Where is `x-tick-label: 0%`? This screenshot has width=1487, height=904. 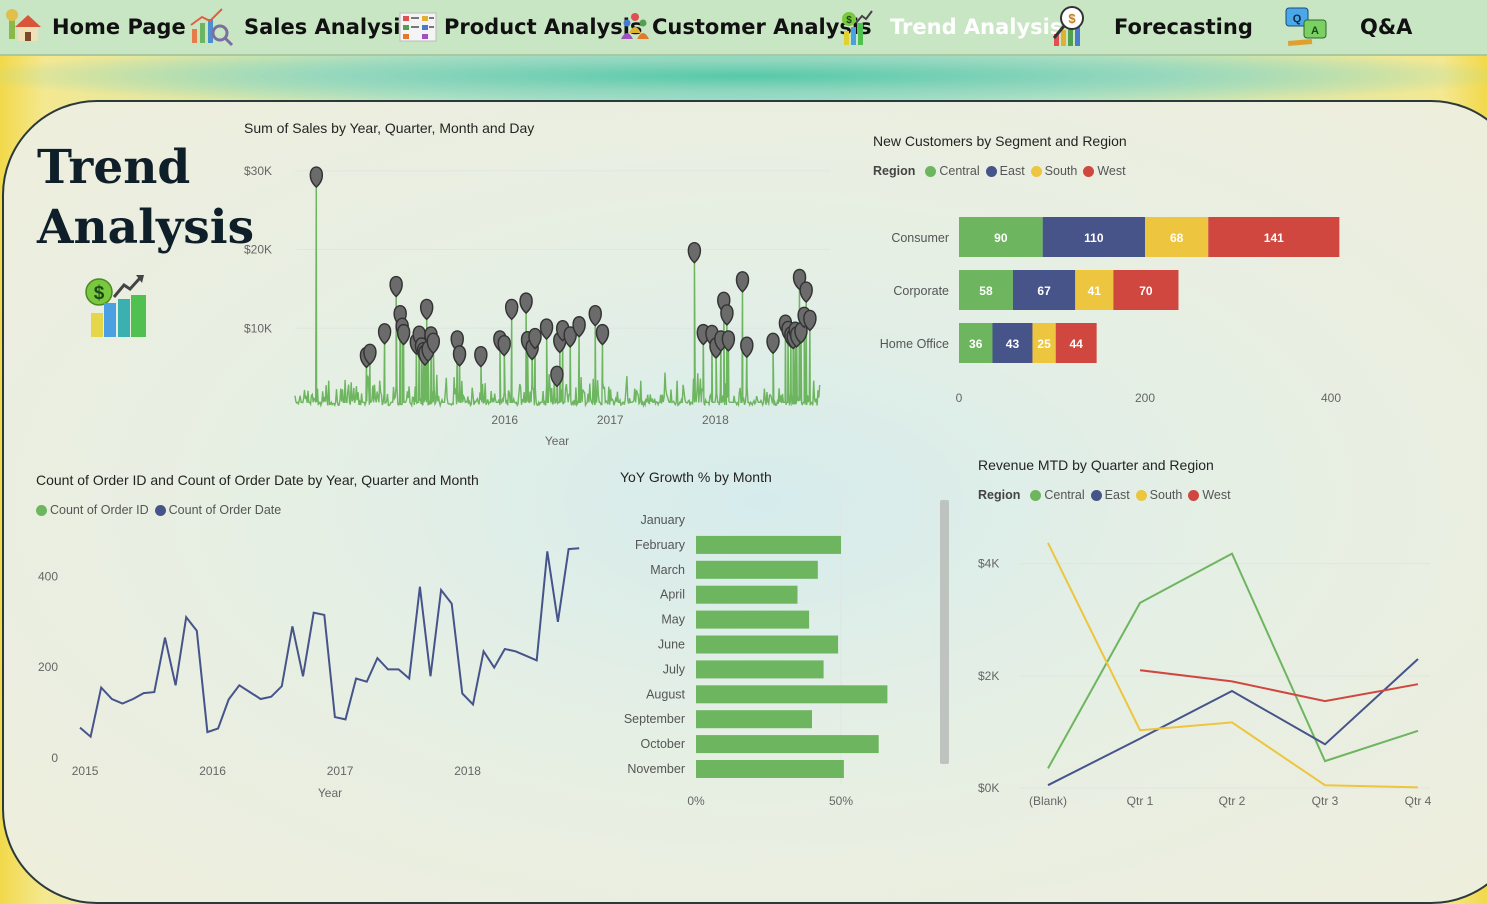
x-tick-label: 0% is located at coordinates (696, 801).